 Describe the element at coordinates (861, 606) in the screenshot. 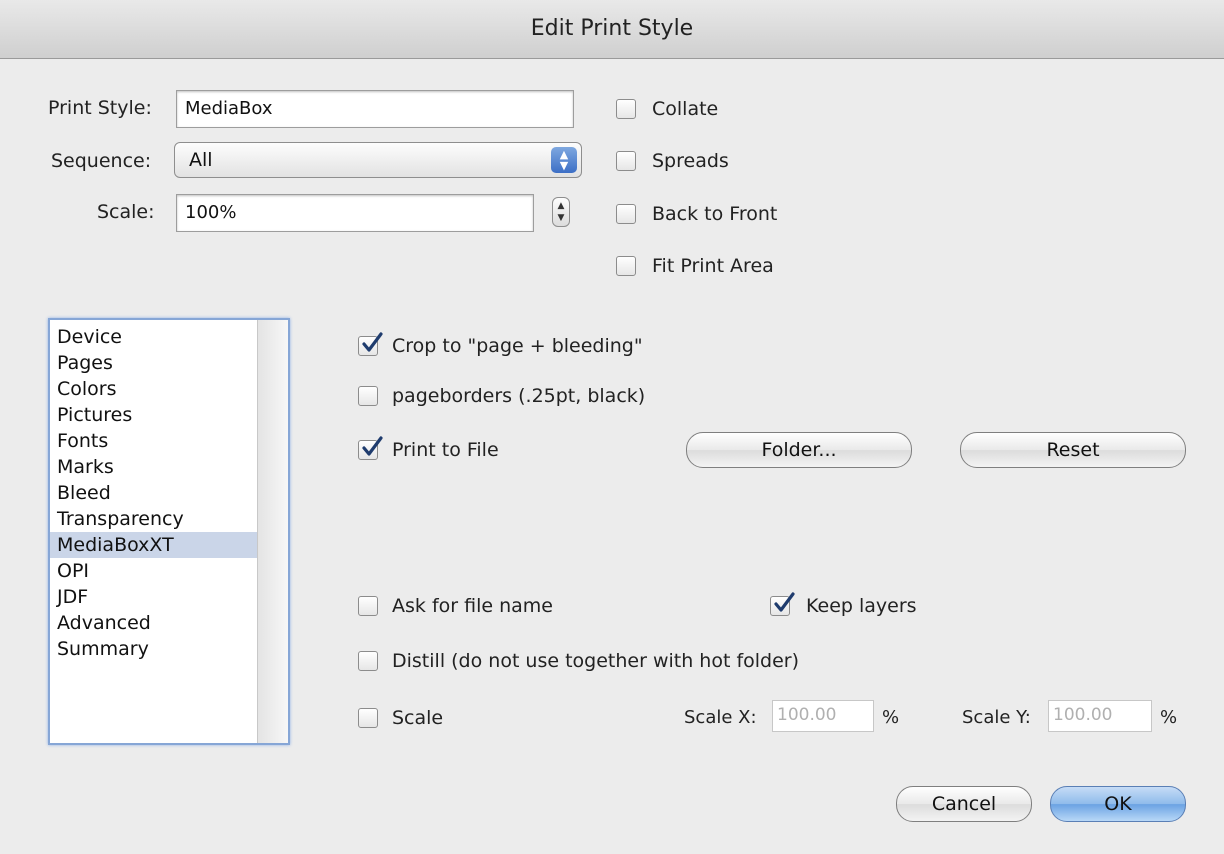

I see `keep-layers-label: Keep layers` at that location.